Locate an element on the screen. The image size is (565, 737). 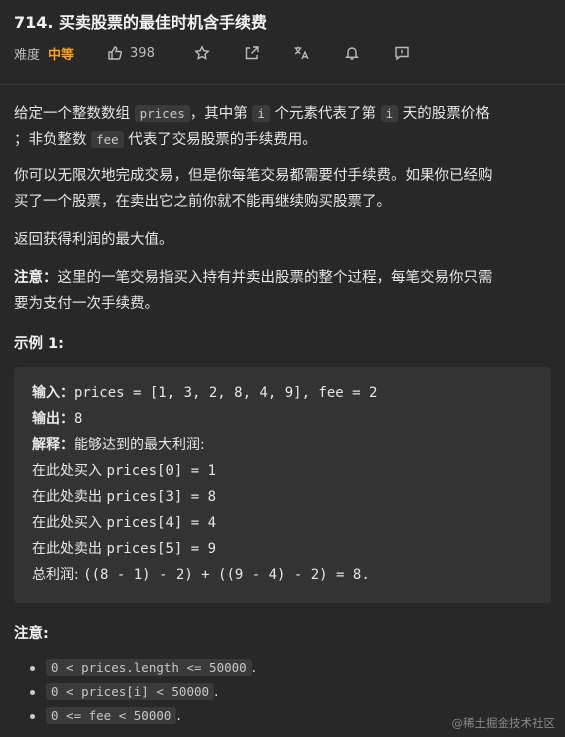
example-output-line: 输出：8 is located at coordinates (57, 419).